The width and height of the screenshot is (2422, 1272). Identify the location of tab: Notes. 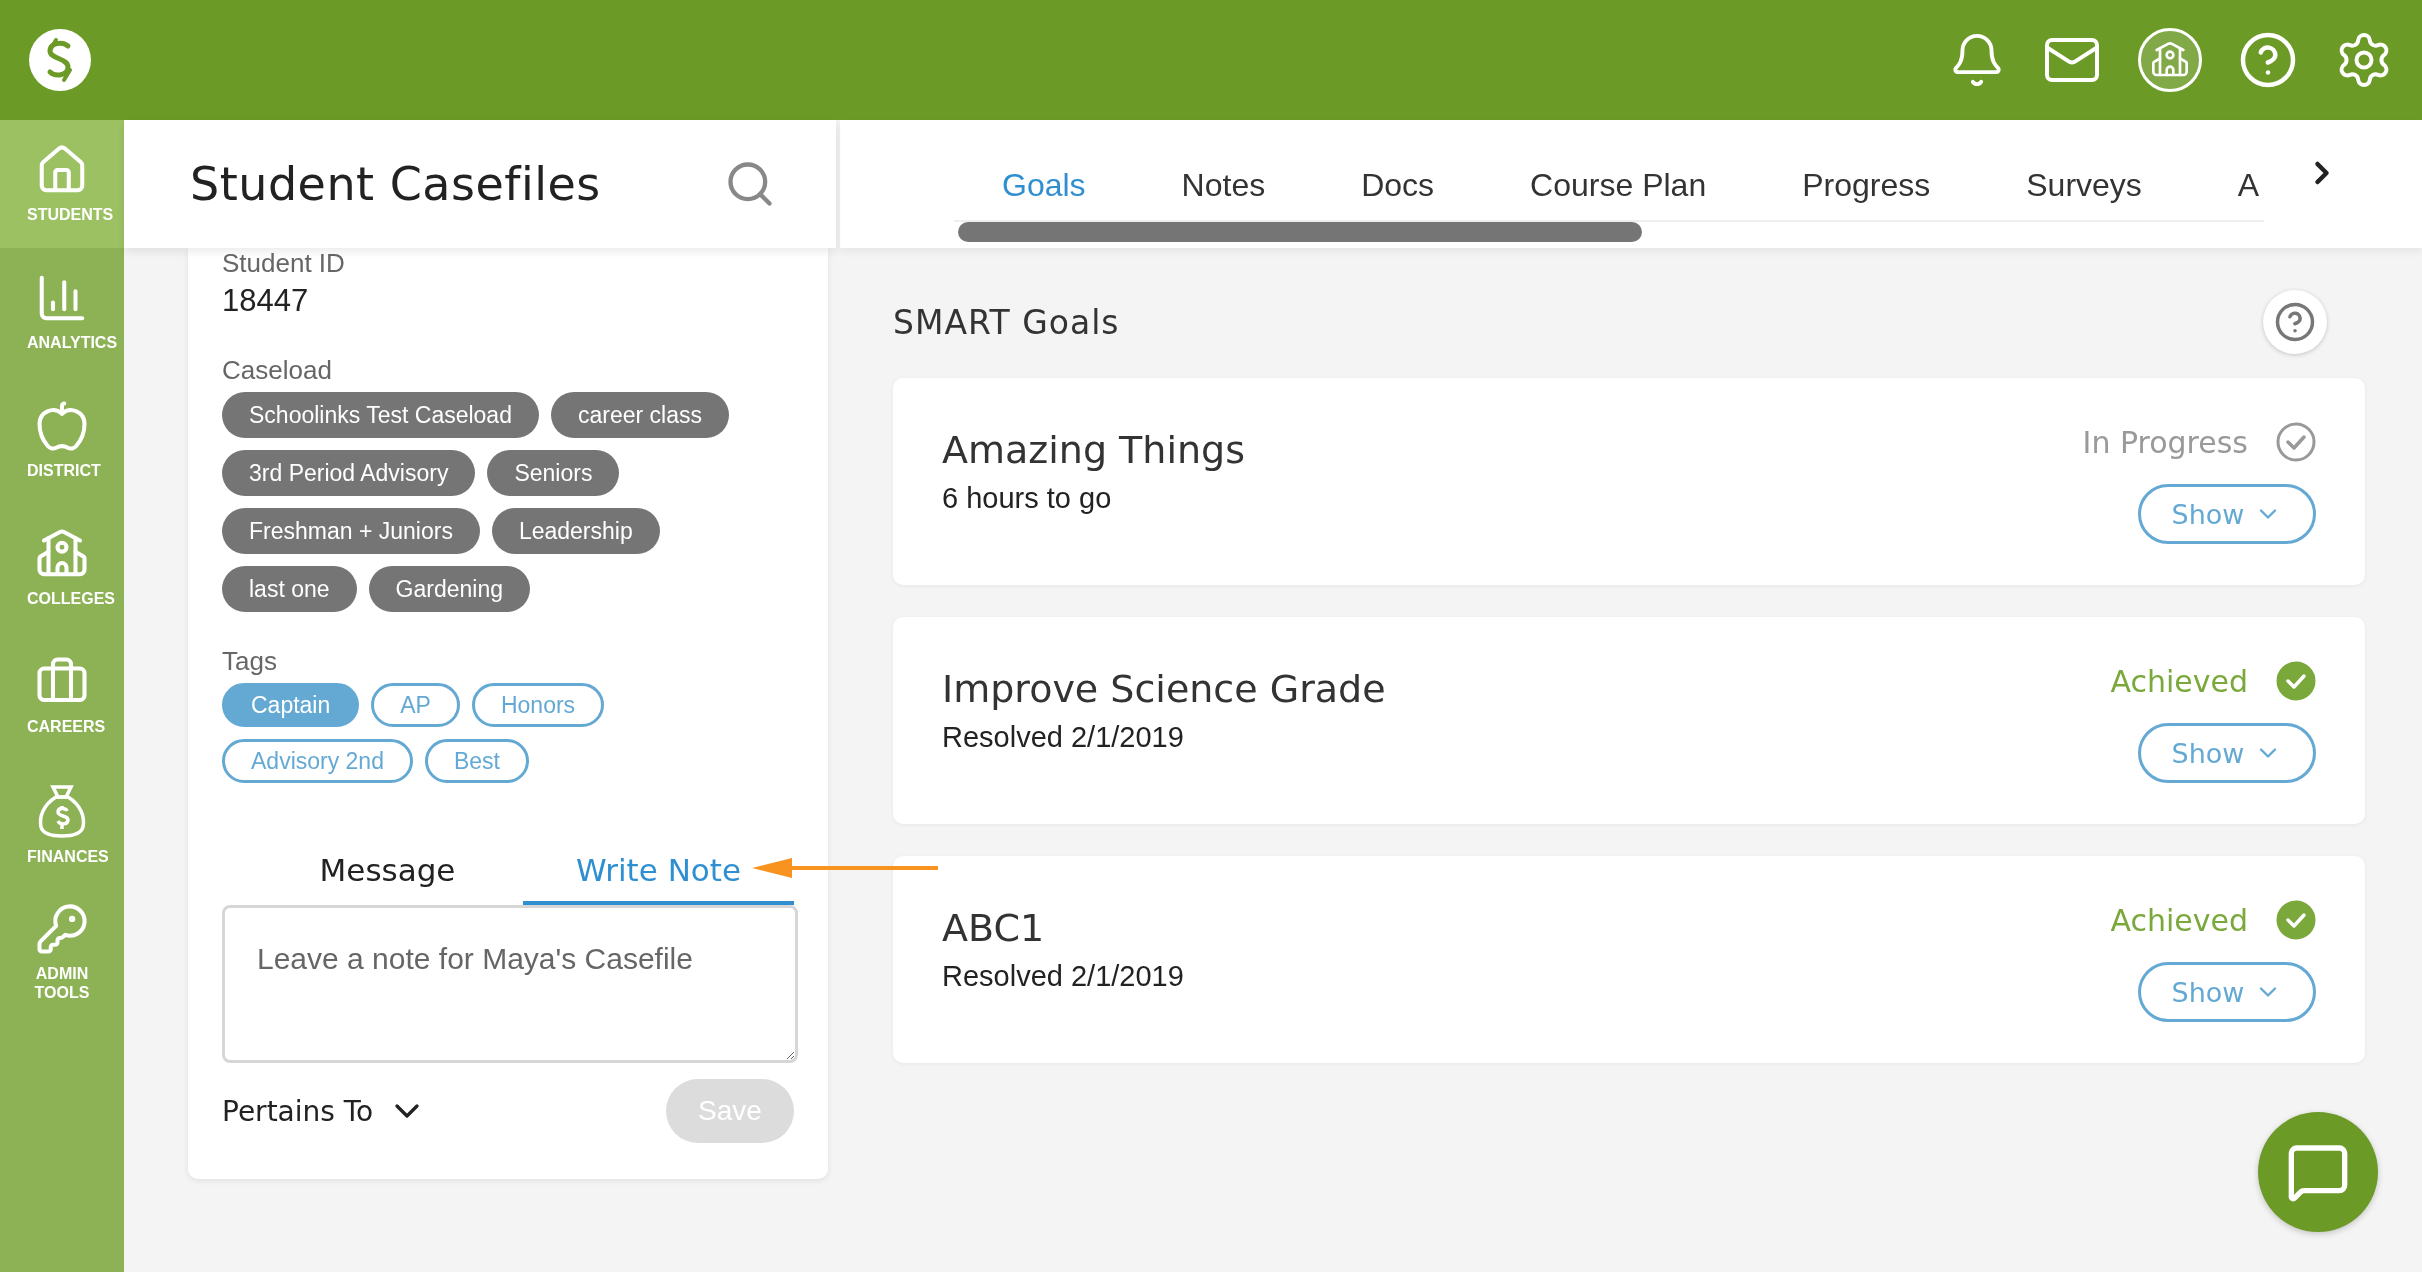
(1223, 185).